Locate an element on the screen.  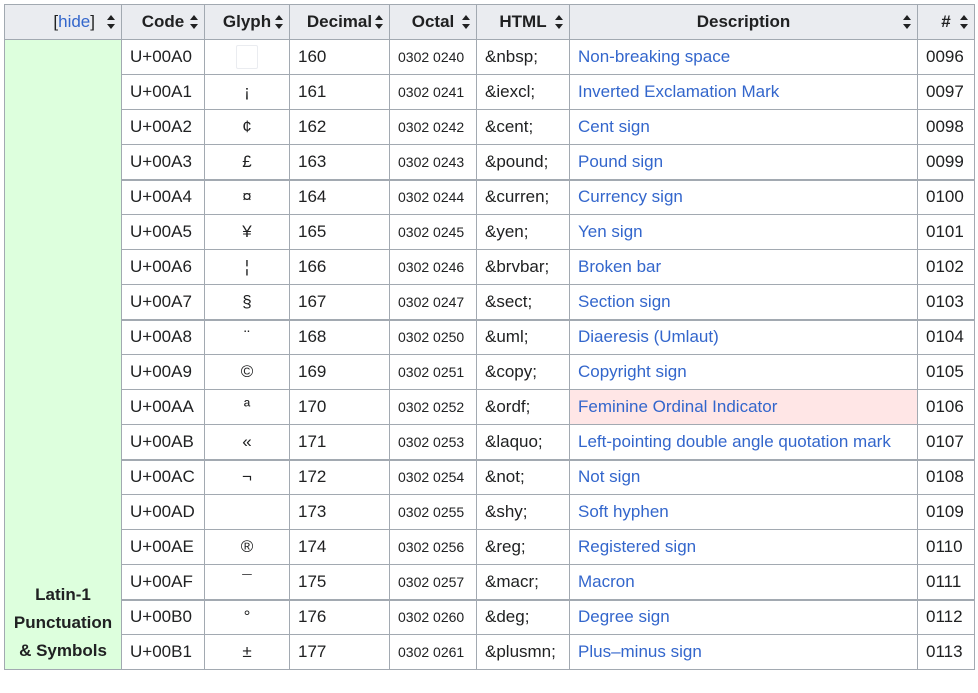
description-link: Broken bar is located at coordinates (619, 266).